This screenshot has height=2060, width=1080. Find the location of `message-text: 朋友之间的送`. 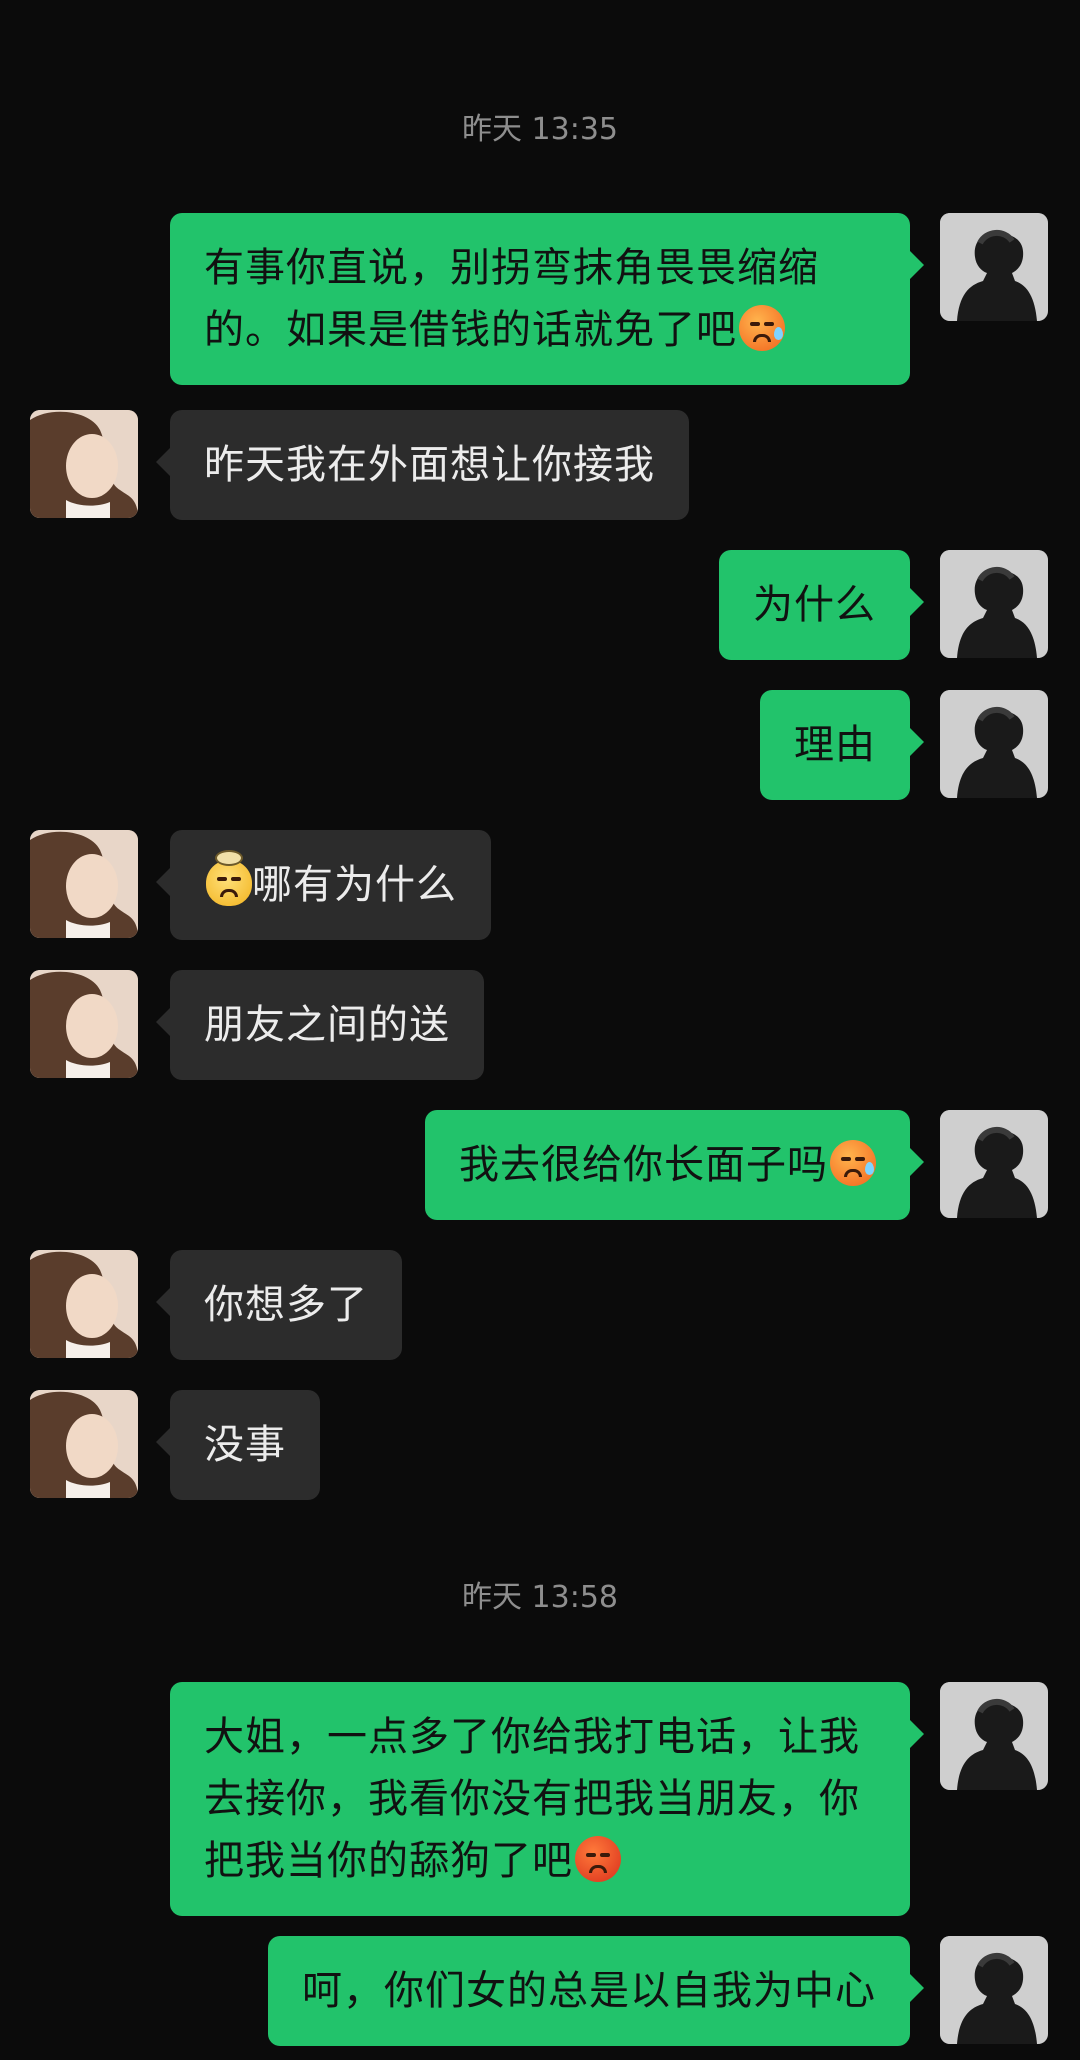

message-text: 朋友之间的送 is located at coordinates (327, 1025).